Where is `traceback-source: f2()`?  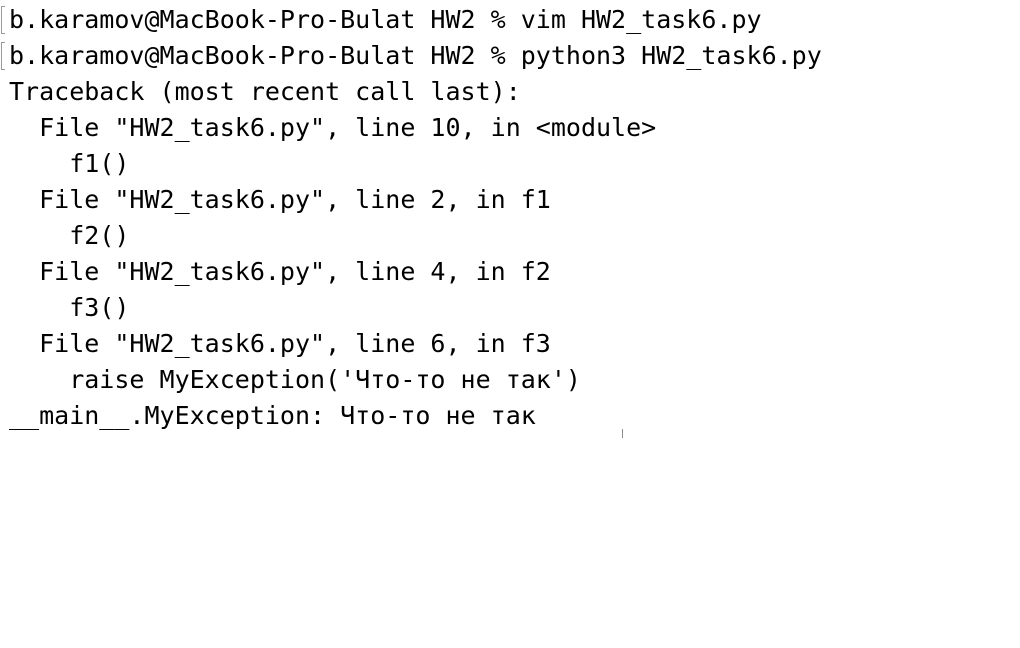
traceback-source: f2() is located at coordinates (69, 235).